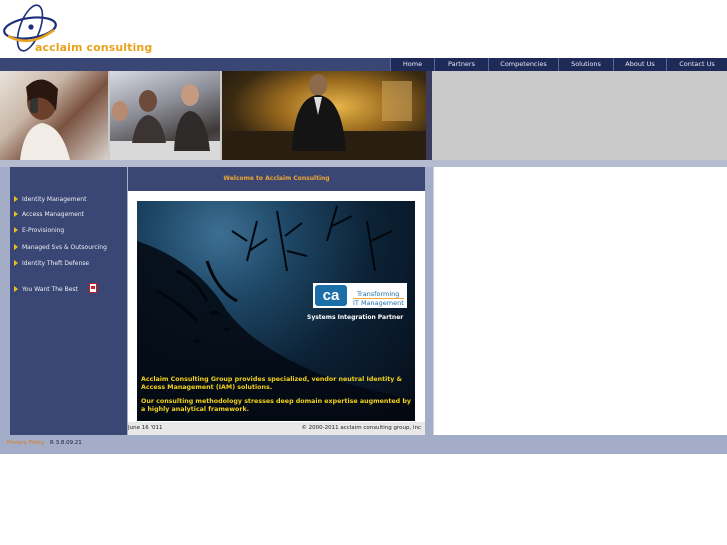 The image size is (727, 545). I want to click on nav-home: Home, so click(412, 64).